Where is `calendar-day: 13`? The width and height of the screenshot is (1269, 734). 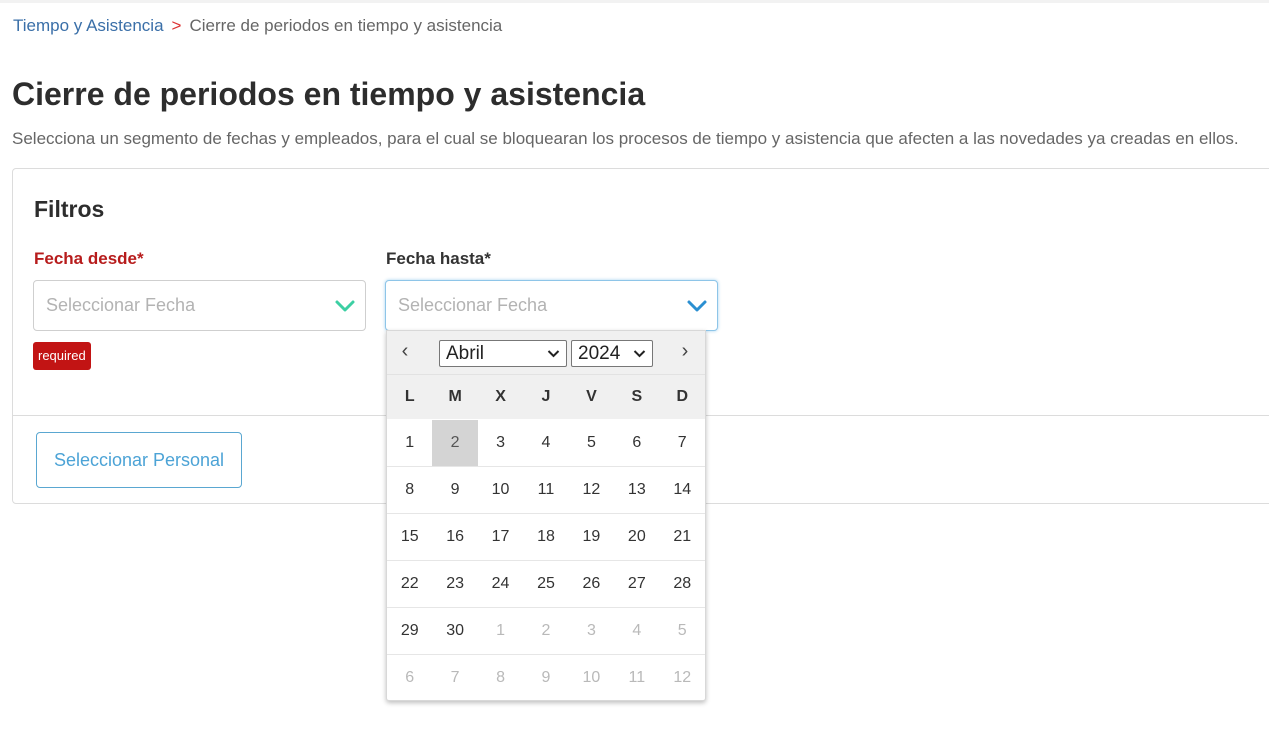
calendar-day: 13 is located at coordinates (636, 490).